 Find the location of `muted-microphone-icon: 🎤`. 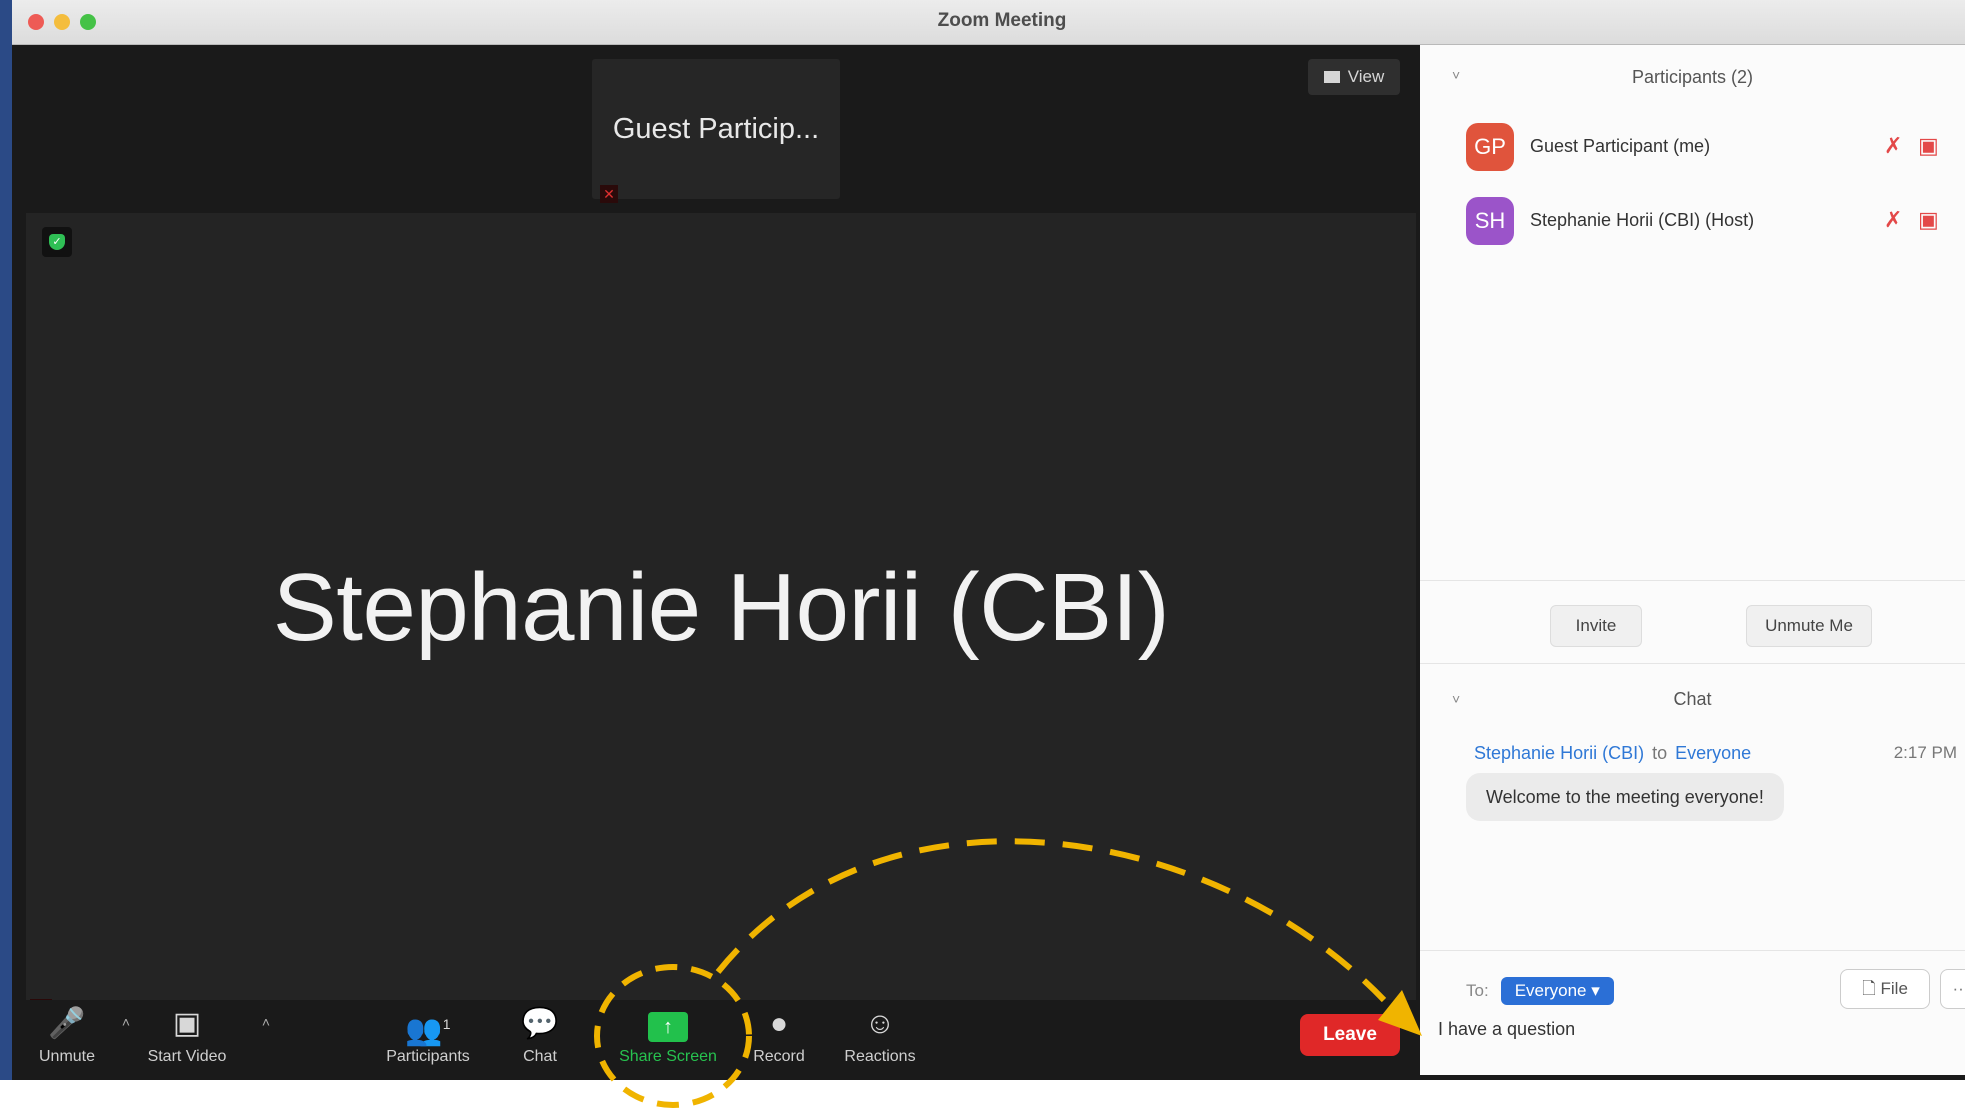

muted-microphone-icon: 🎤 is located at coordinates (67, 1023).